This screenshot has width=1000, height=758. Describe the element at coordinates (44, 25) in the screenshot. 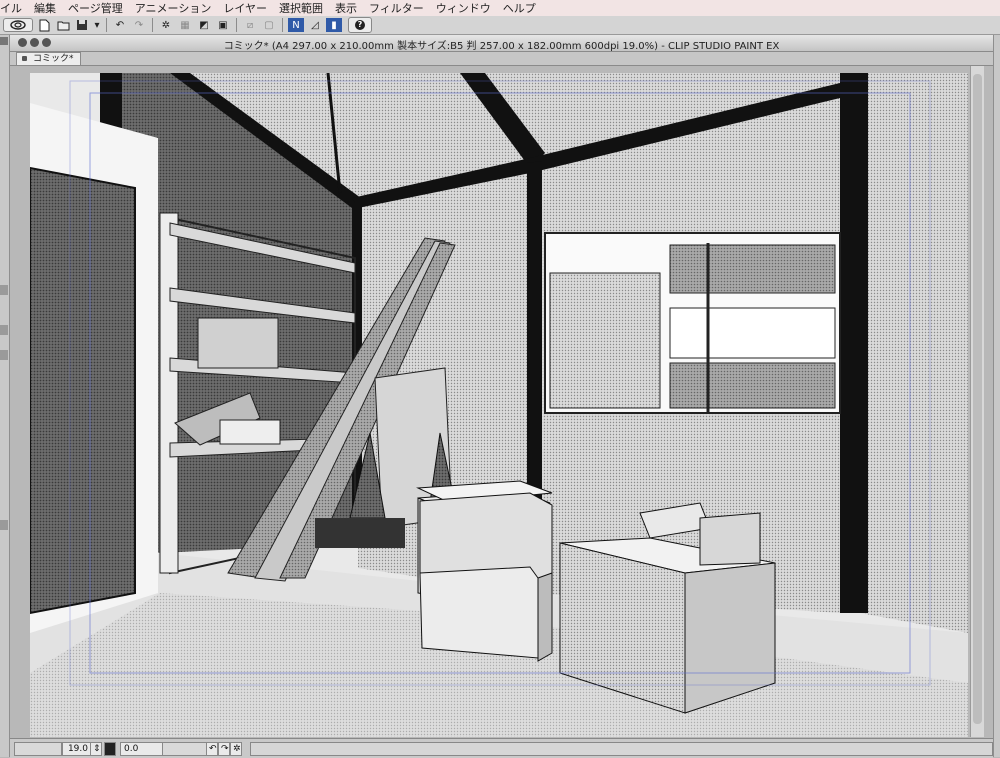

I see `new-file-icon` at that location.